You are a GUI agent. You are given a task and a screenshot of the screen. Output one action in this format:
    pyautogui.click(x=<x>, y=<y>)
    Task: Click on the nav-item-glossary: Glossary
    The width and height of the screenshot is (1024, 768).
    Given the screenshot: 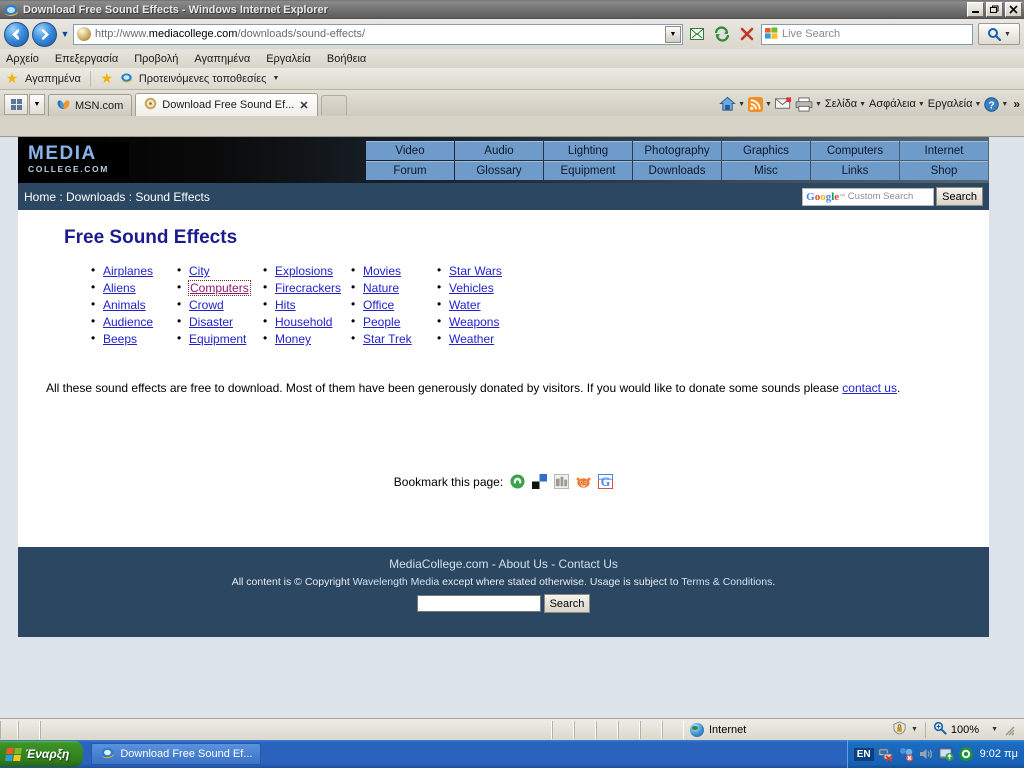 What is the action you would take?
    pyautogui.click(x=499, y=170)
    